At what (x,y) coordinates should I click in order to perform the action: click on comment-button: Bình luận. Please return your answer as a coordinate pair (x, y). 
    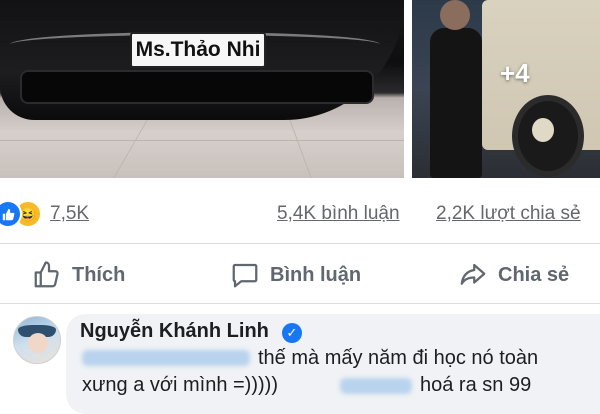
    Looking at the image, I should click on (295, 275).